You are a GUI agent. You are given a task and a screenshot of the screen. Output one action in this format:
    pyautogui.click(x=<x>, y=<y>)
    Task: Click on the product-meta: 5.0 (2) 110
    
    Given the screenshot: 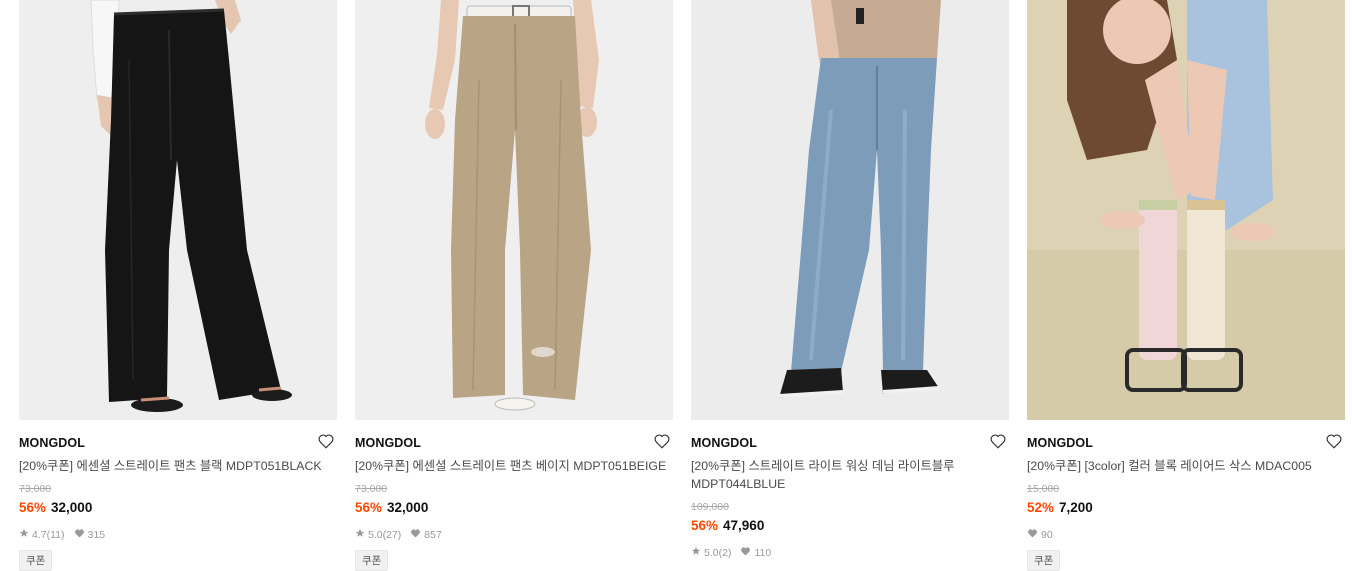 What is the action you would take?
    pyautogui.click(x=735, y=552)
    